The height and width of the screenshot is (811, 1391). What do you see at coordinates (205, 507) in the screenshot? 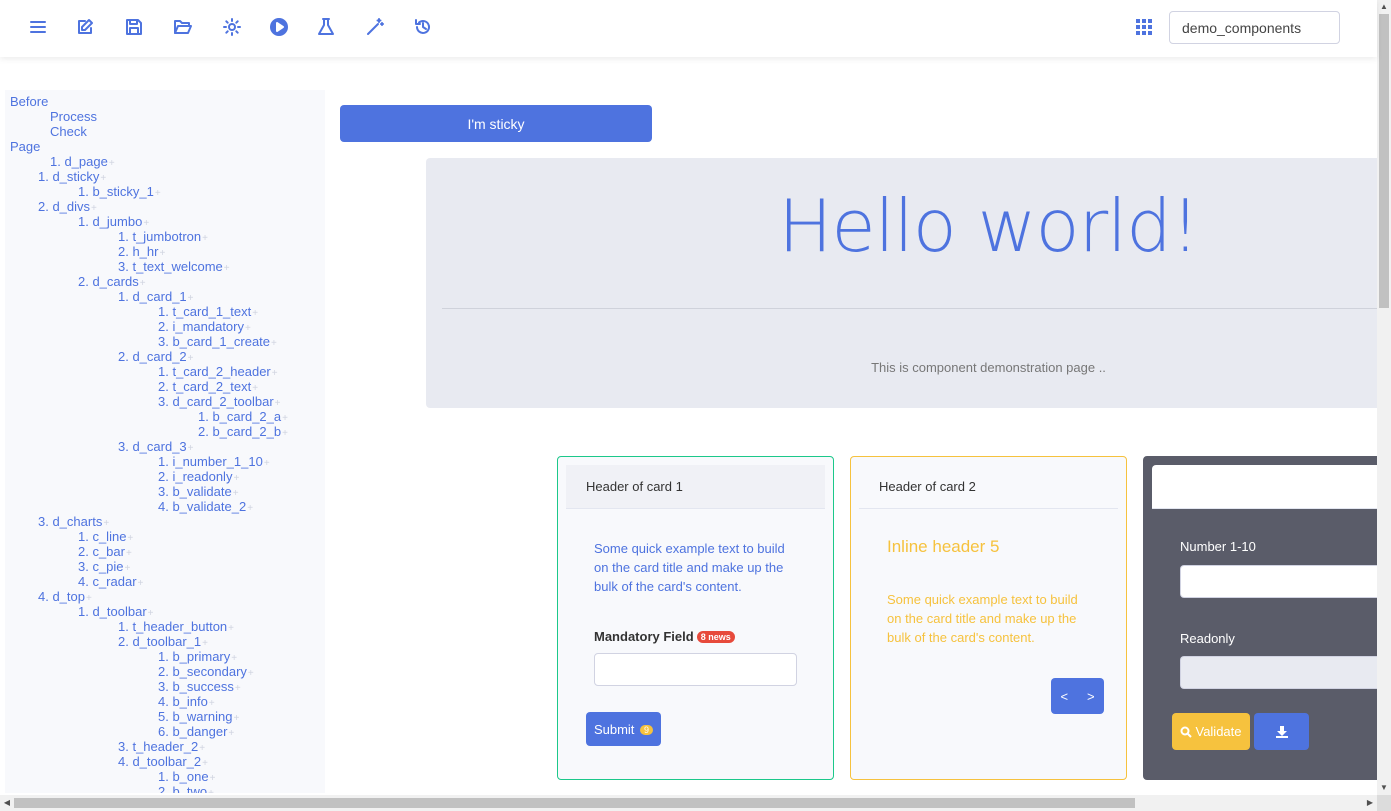
I see `tree-item: 4. b_validate_2+` at bounding box center [205, 507].